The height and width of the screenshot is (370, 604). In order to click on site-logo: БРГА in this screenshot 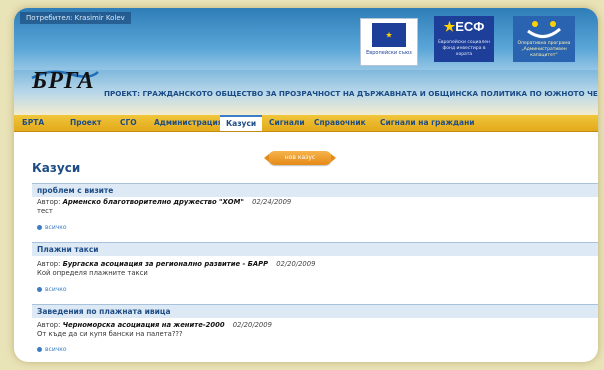, I will do `click(63, 81)`.